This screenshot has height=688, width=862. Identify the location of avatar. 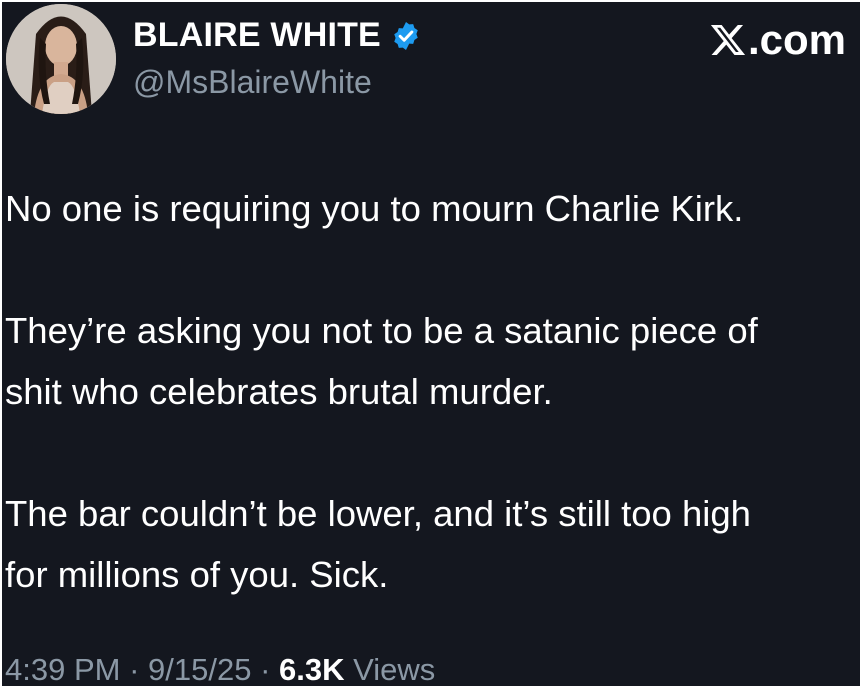
(61, 59).